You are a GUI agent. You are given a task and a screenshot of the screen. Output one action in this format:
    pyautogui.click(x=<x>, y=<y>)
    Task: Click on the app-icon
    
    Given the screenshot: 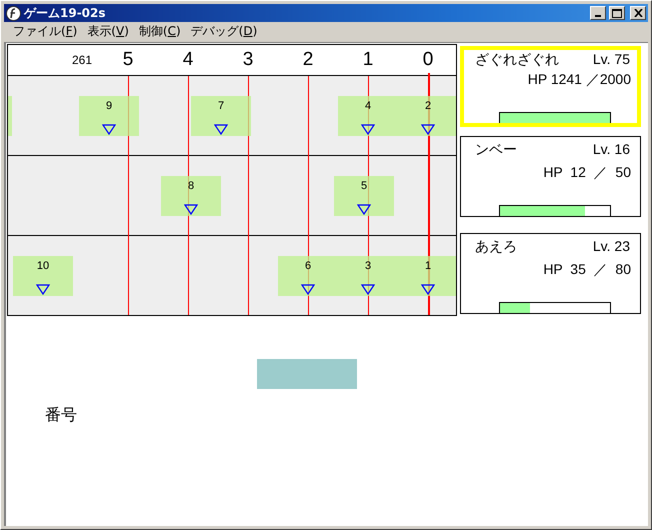 What is the action you would take?
    pyautogui.click(x=13, y=13)
    